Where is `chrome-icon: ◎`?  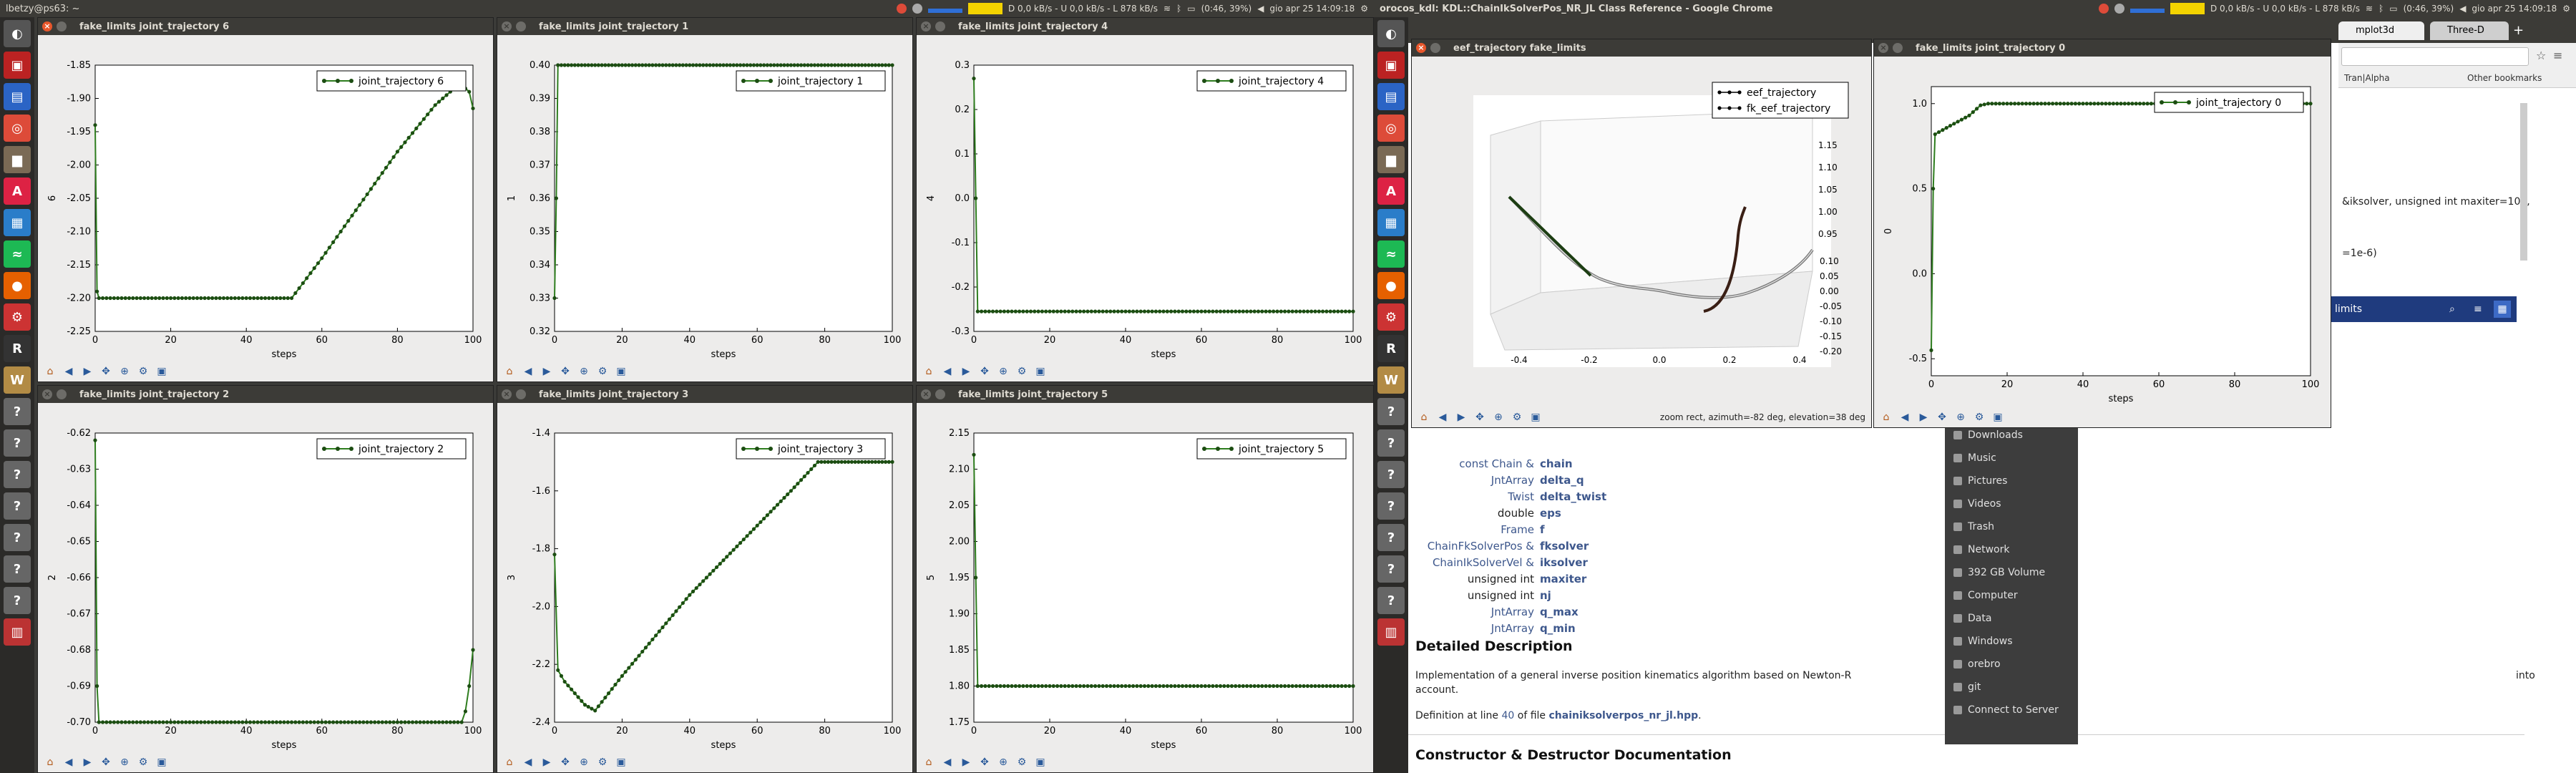
chrome-icon: ◎ is located at coordinates (17, 128).